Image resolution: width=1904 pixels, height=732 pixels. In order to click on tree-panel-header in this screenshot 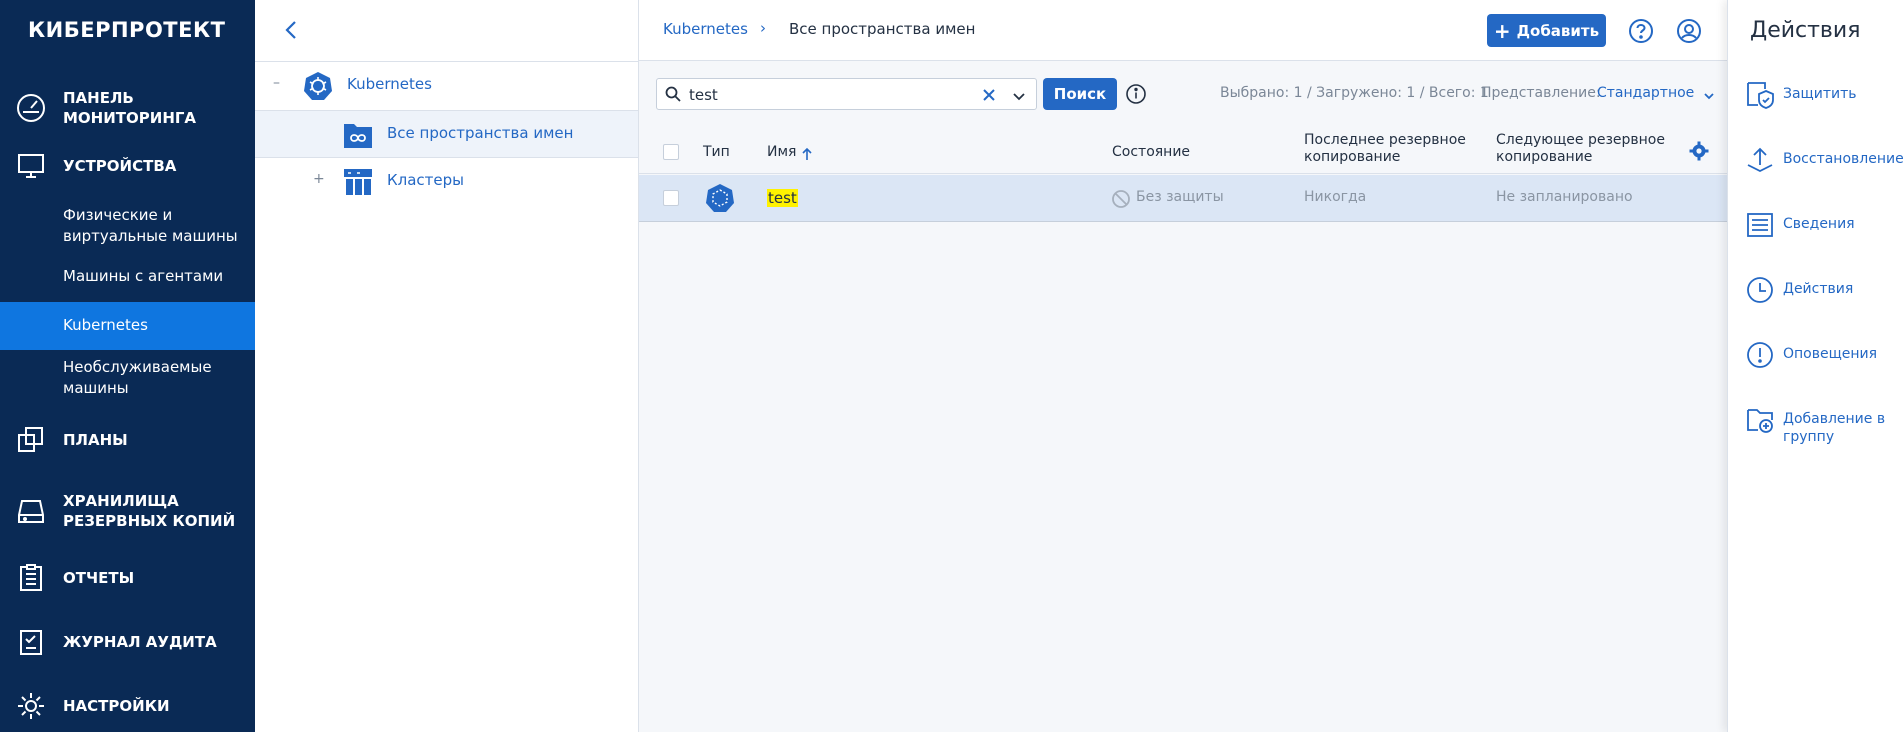, I will do `click(446, 31)`.